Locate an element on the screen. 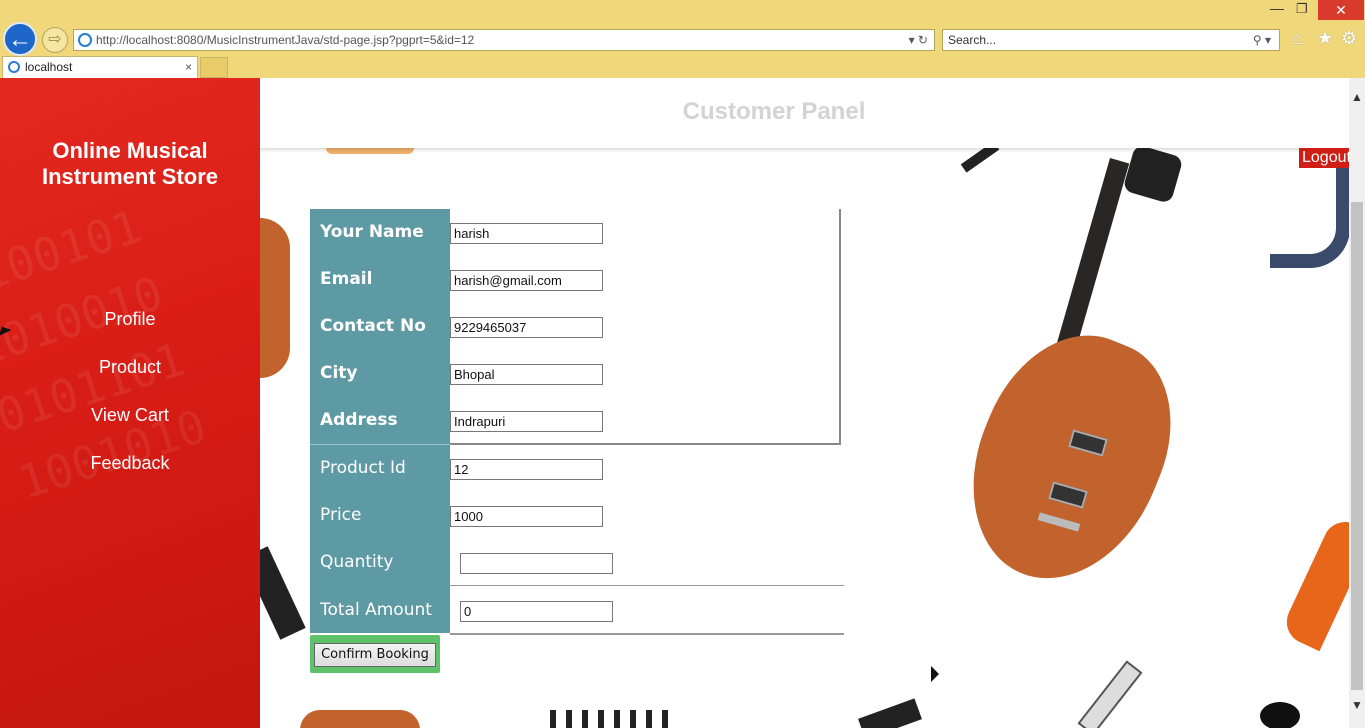  gear-icon: ⚙ is located at coordinates (1349, 38).